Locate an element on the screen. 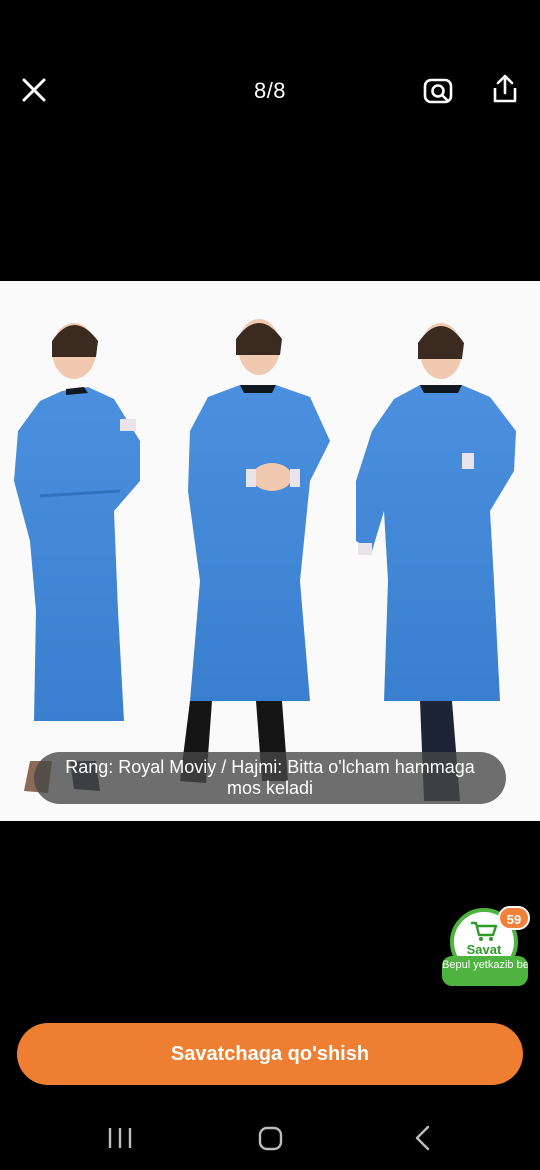 The height and width of the screenshot is (1170, 540). recent-apps-icon is located at coordinates (120, 1138).